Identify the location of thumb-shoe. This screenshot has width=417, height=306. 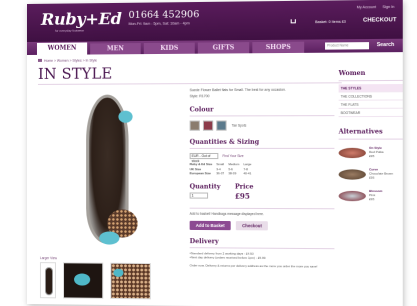
(48, 281).